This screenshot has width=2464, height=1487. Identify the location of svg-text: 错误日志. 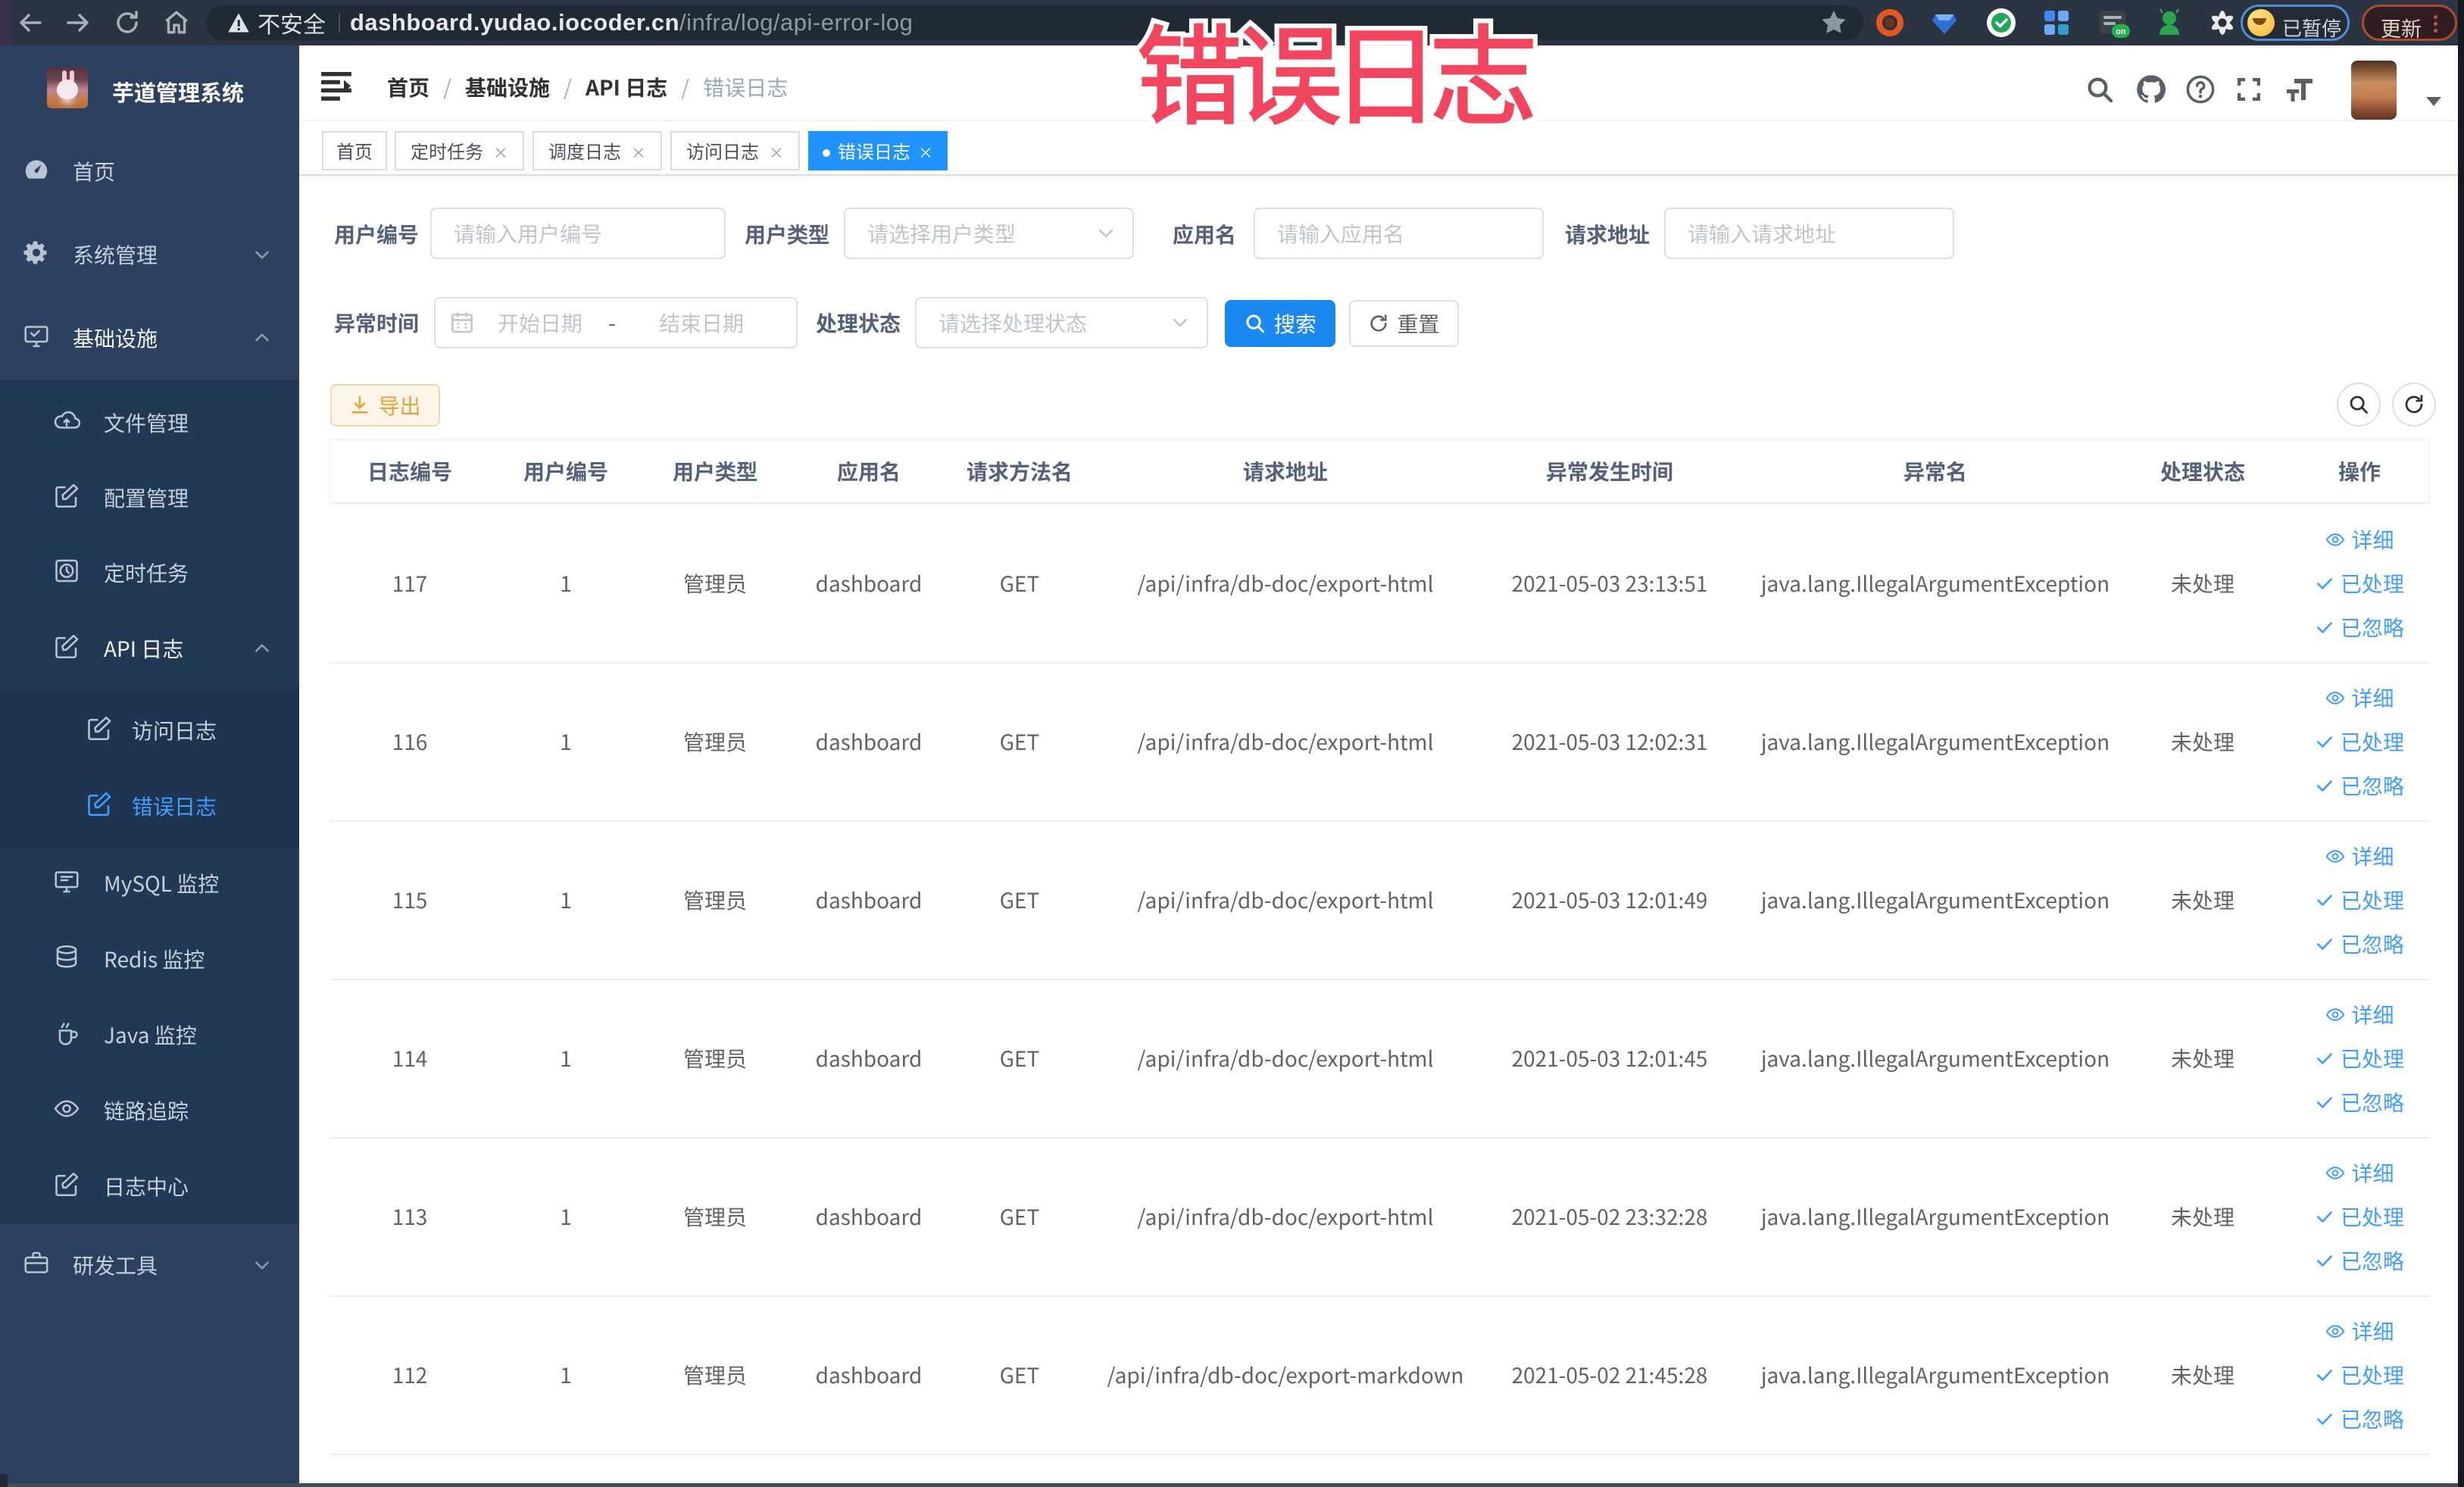
(1334, 76).